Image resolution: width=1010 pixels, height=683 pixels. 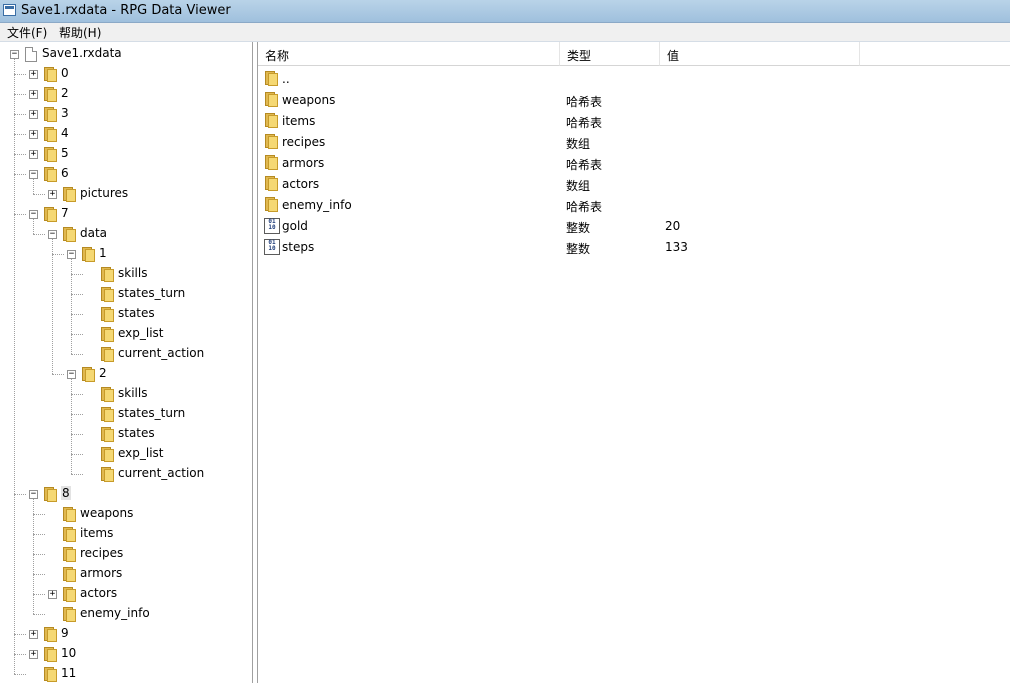 I want to click on tree-node-label: 6, so click(x=65, y=173).